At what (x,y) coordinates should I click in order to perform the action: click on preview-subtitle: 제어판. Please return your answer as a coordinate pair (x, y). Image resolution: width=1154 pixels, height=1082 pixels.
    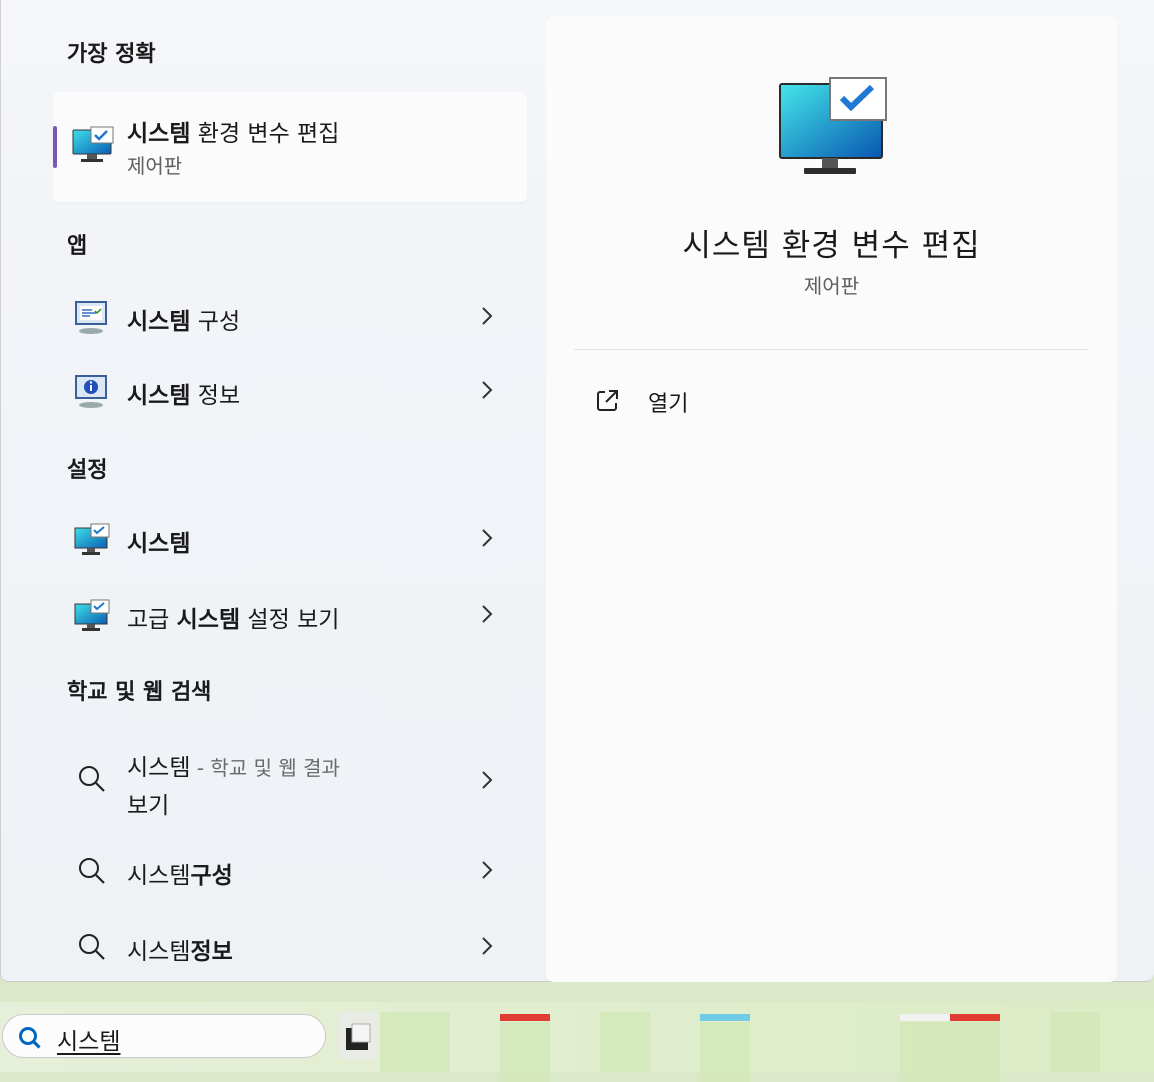
    Looking at the image, I should click on (831, 286).